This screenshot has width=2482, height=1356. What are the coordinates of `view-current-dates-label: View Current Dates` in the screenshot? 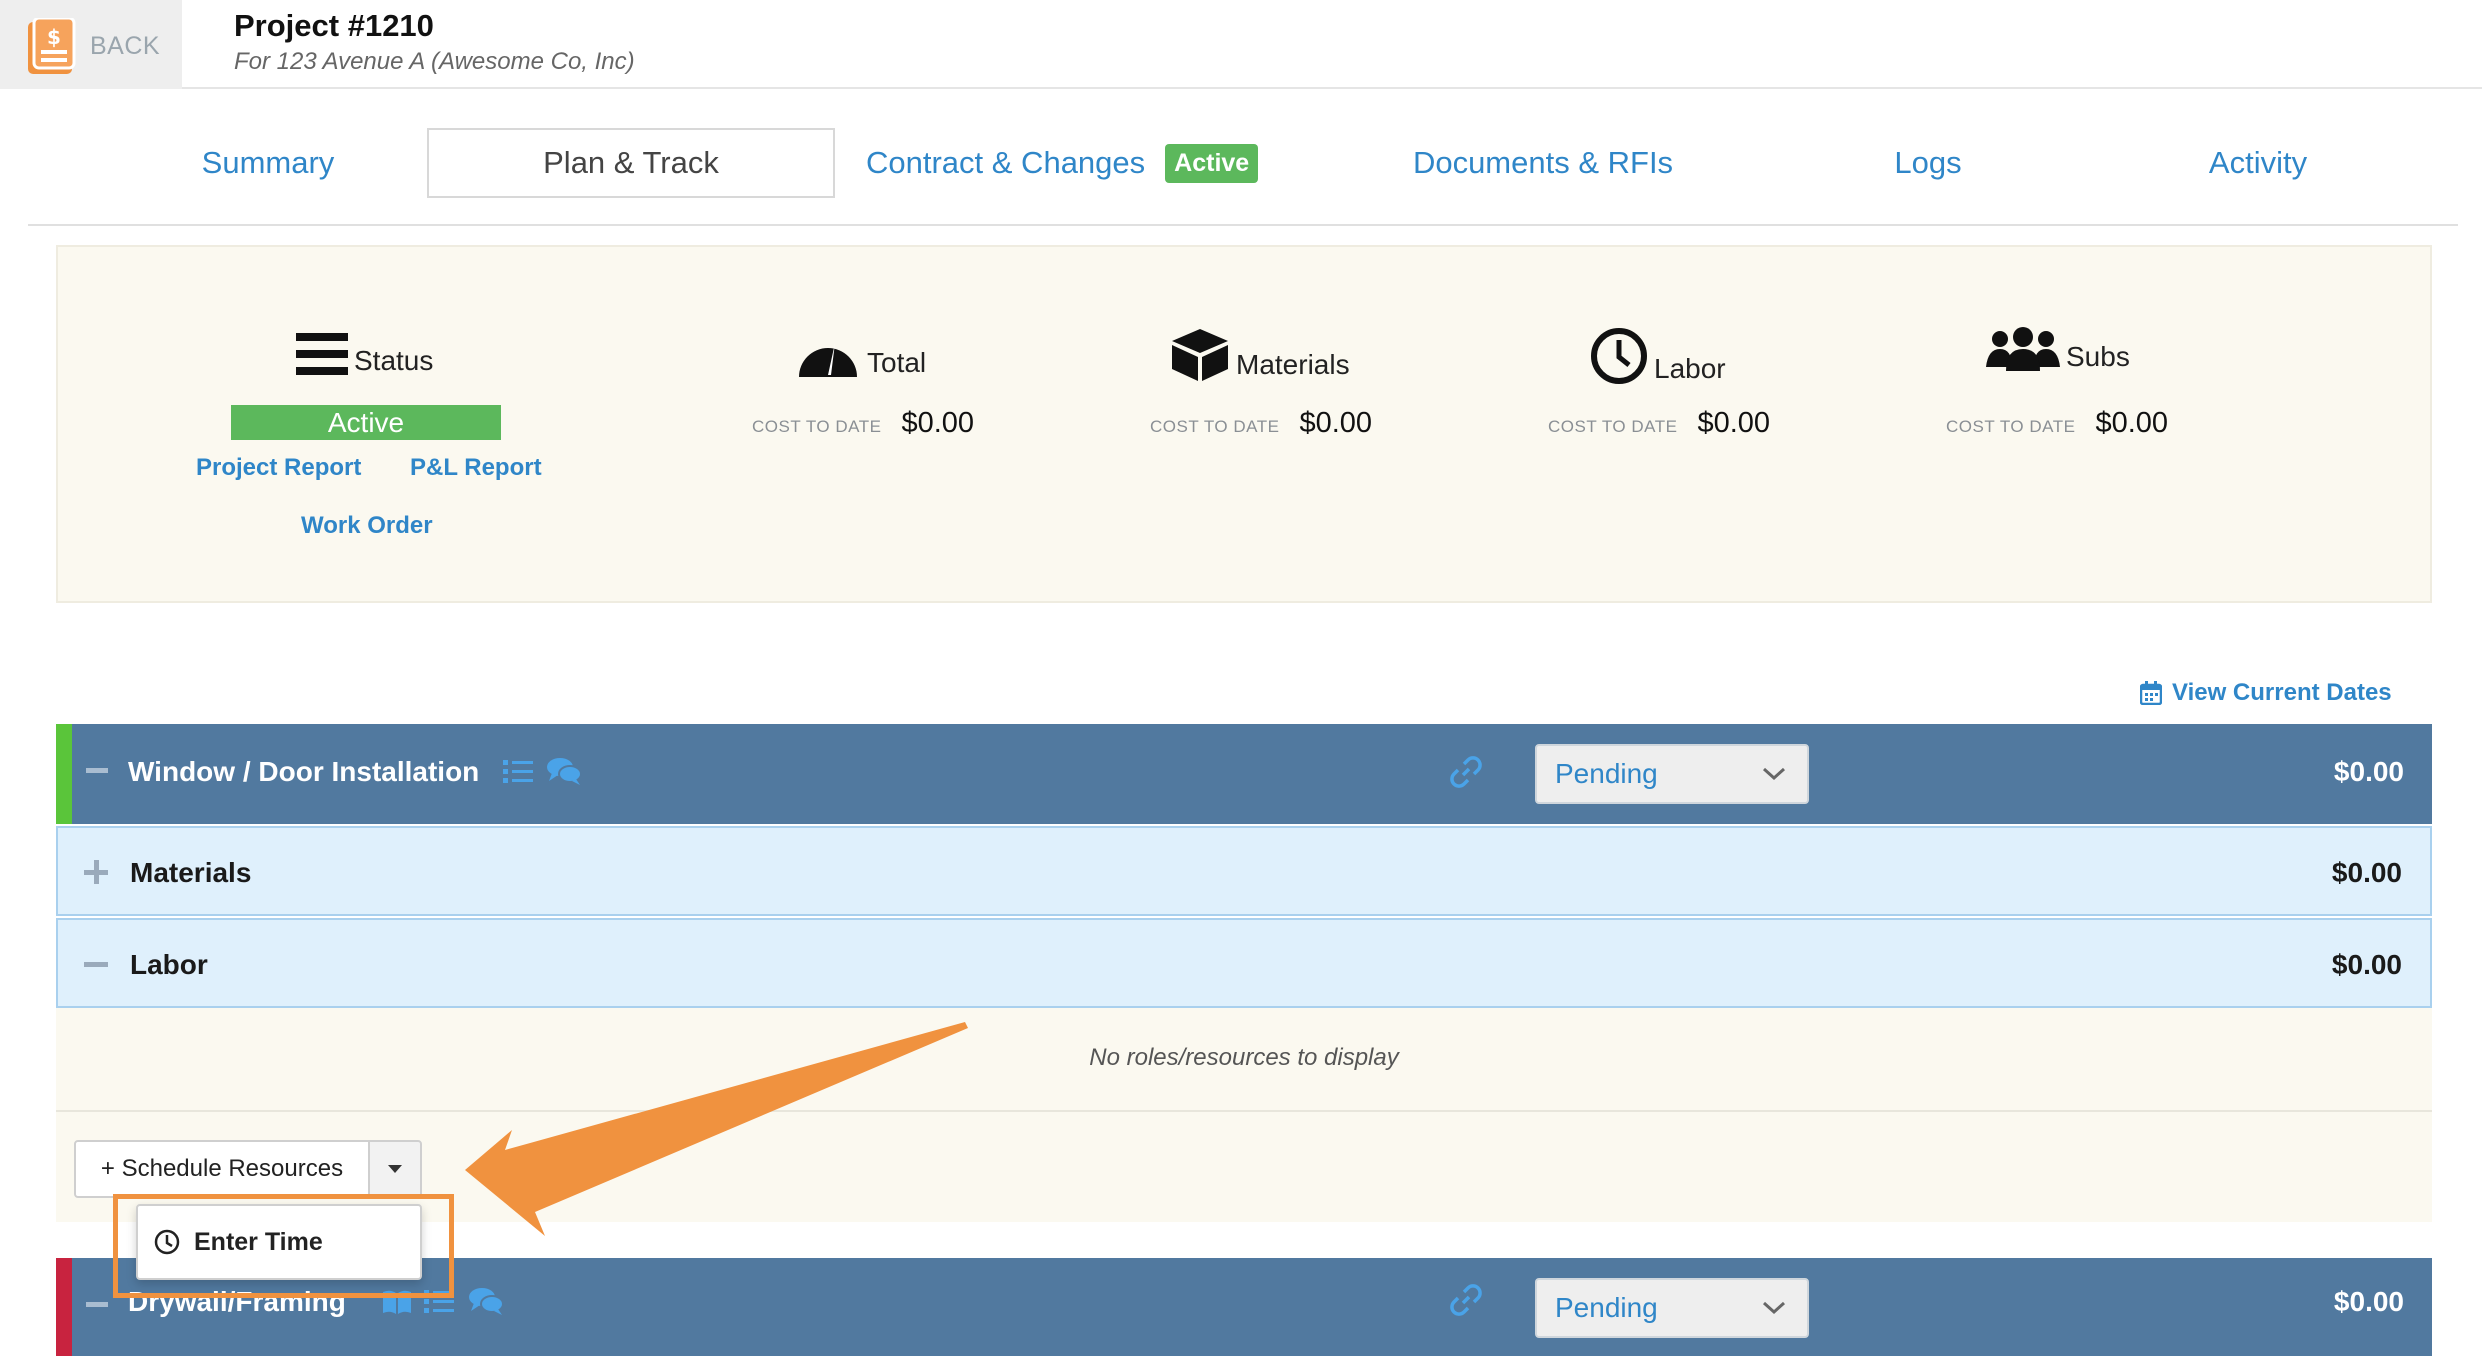 It's located at (2282, 692).